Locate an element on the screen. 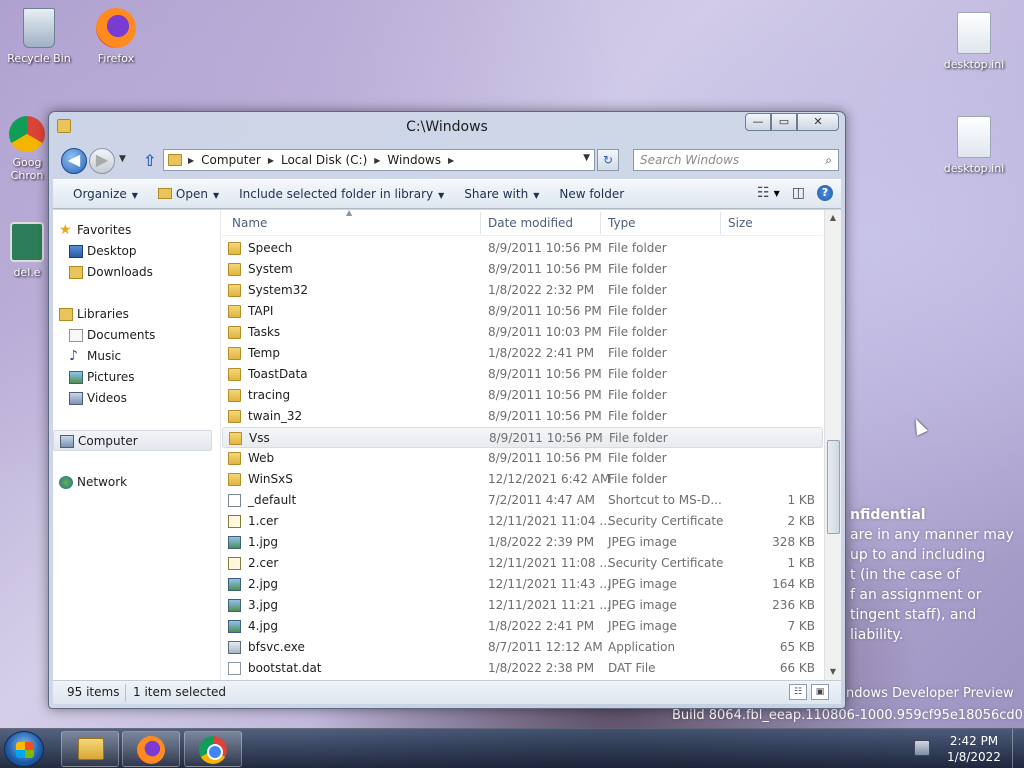 The width and height of the screenshot is (1024, 768). nav-documents: Documents is located at coordinates (136, 335).